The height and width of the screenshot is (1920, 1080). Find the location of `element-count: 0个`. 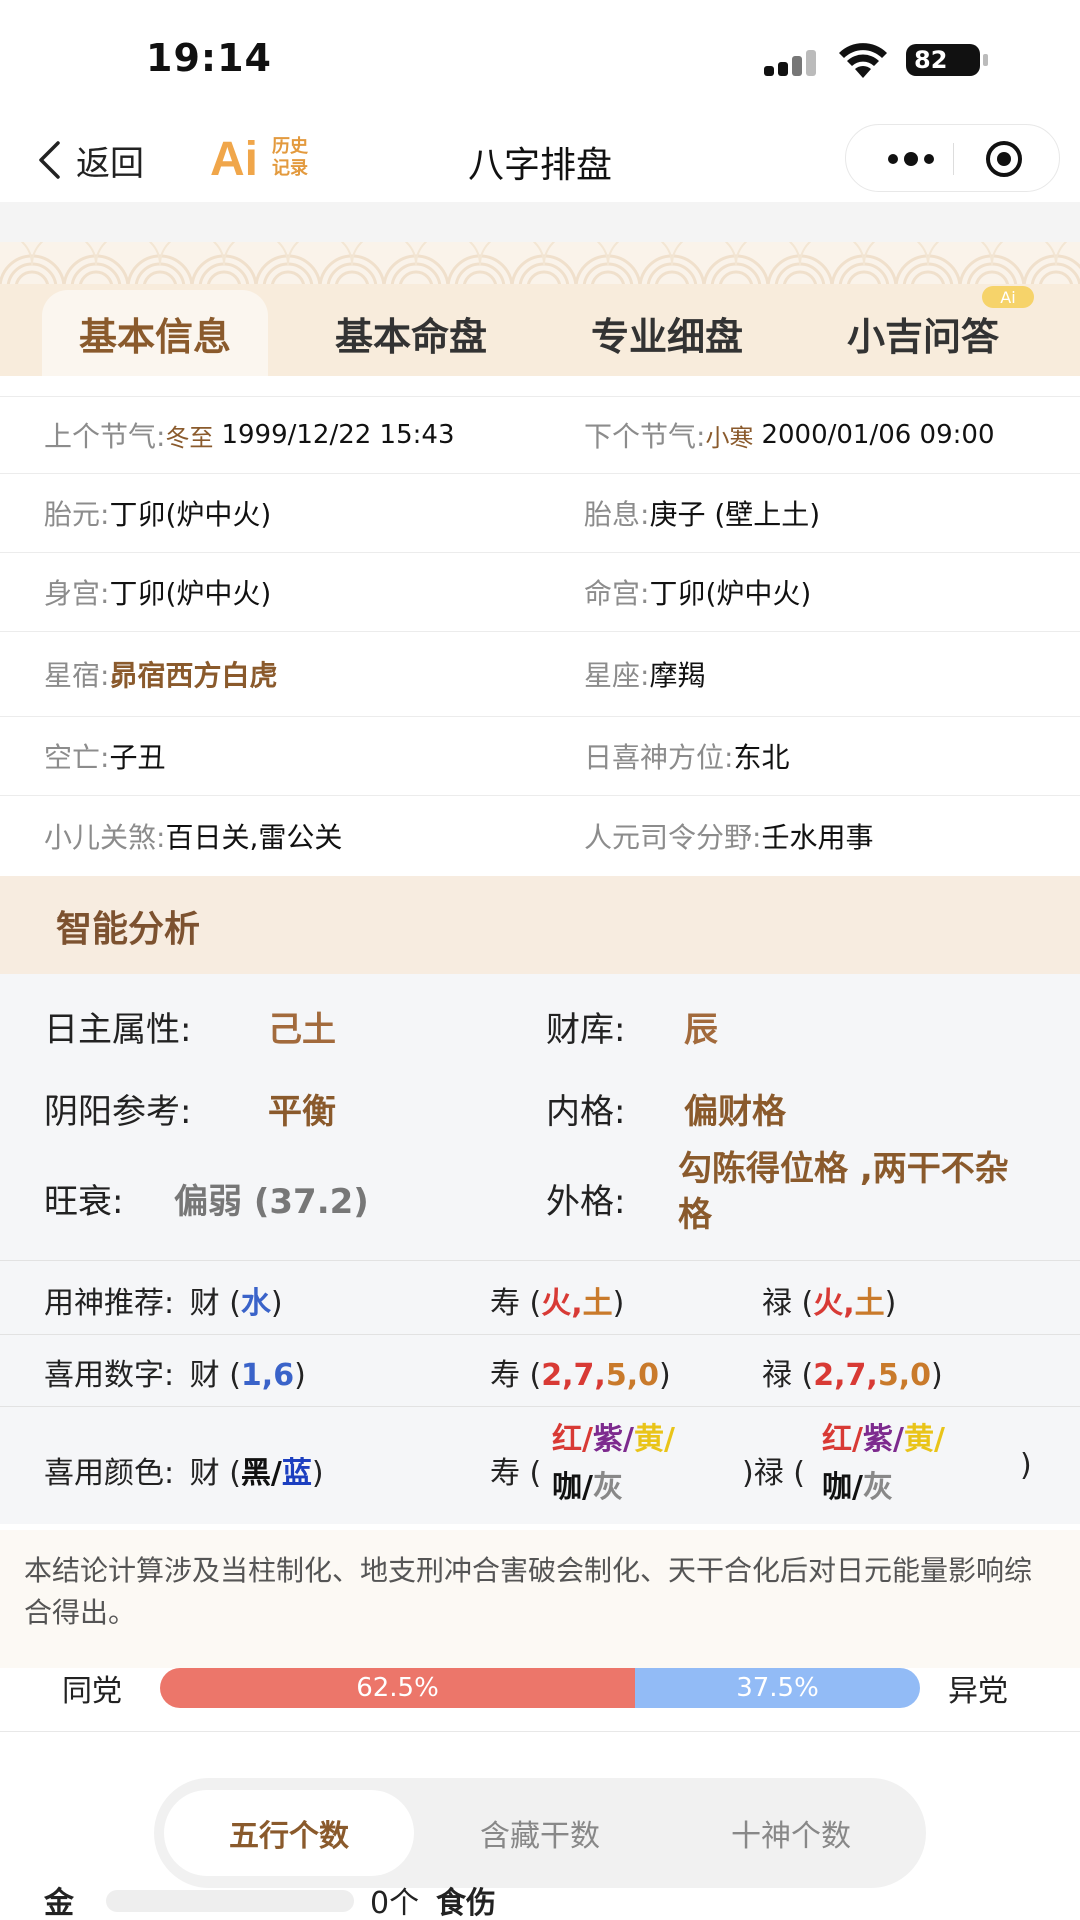

element-count: 0个 is located at coordinates (395, 1903).